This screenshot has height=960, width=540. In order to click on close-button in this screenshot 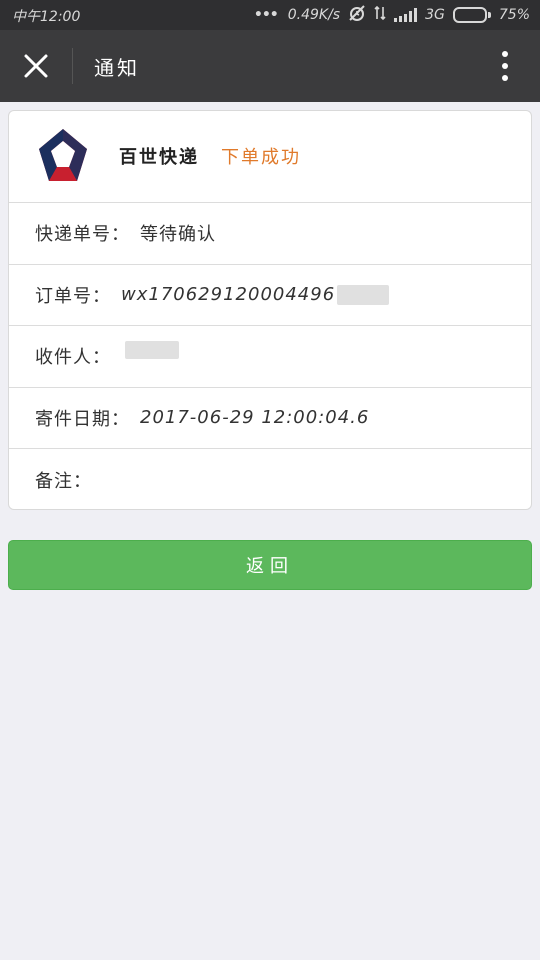, I will do `click(36, 66)`.